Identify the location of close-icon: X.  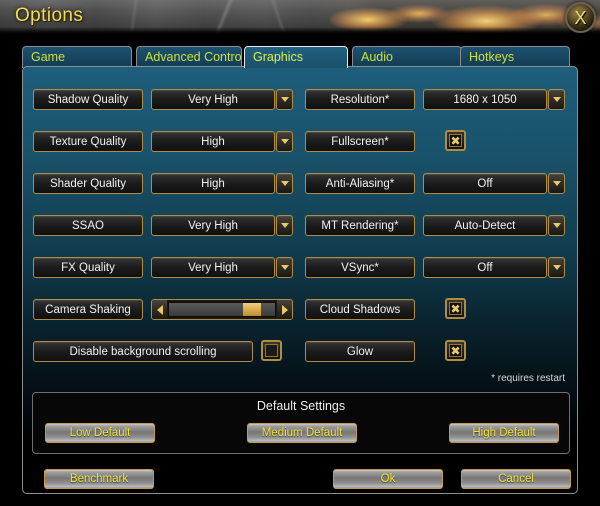
(580, 17).